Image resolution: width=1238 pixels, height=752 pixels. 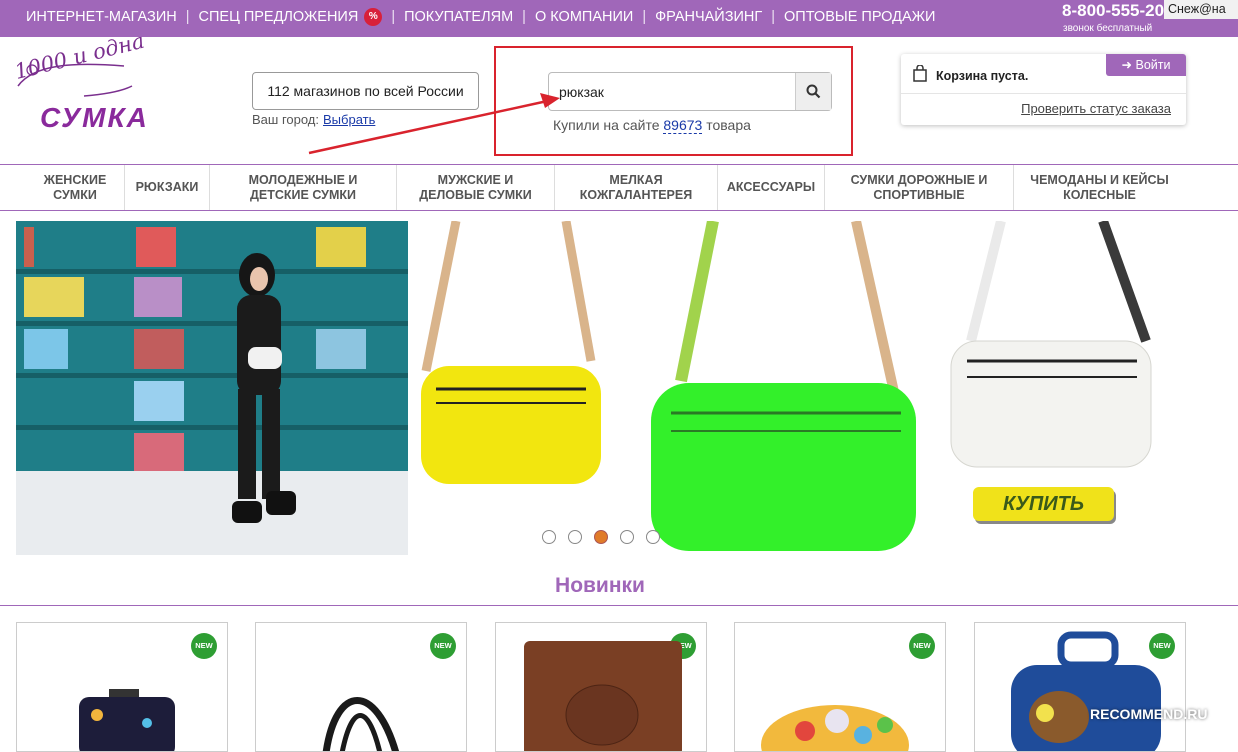 What do you see at coordinates (584, 17) in the screenshot?
I see `top-nav-about: О компании` at bounding box center [584, 17].